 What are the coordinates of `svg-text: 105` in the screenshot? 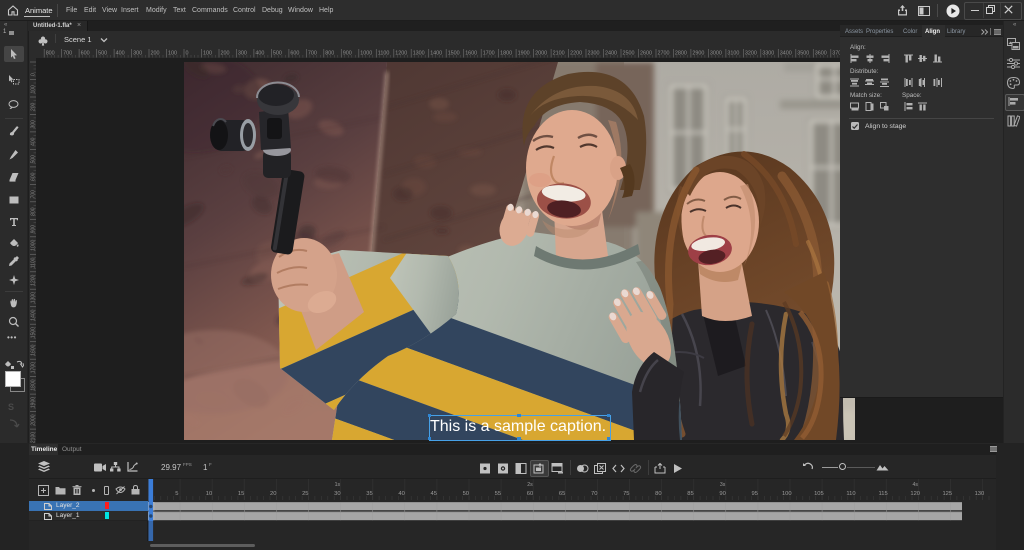 It's located at (819, 494).